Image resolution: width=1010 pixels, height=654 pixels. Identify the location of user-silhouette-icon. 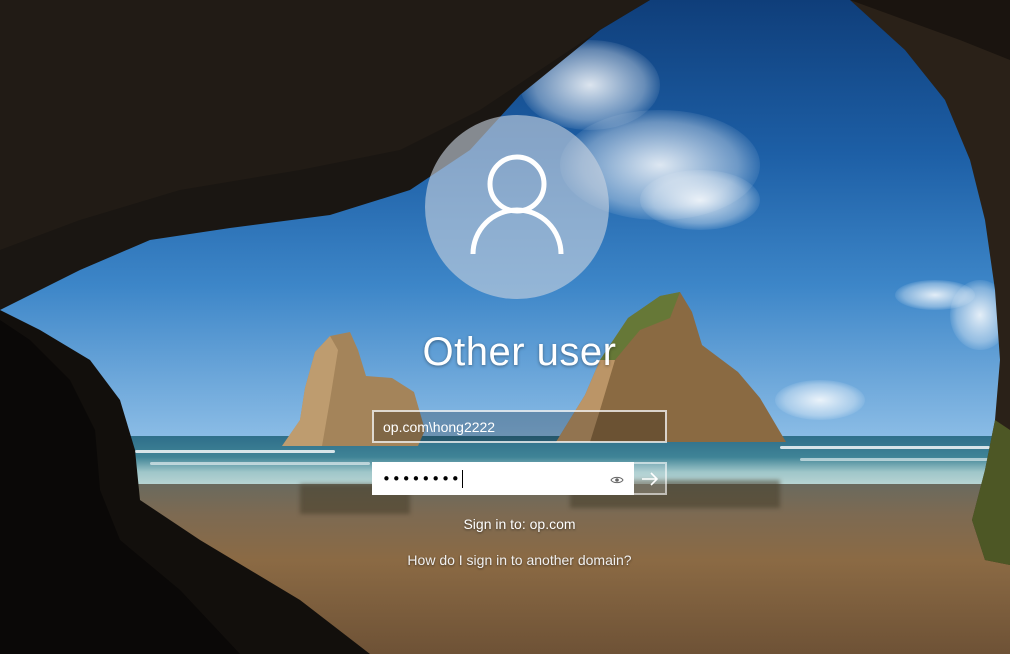
(517, 204).